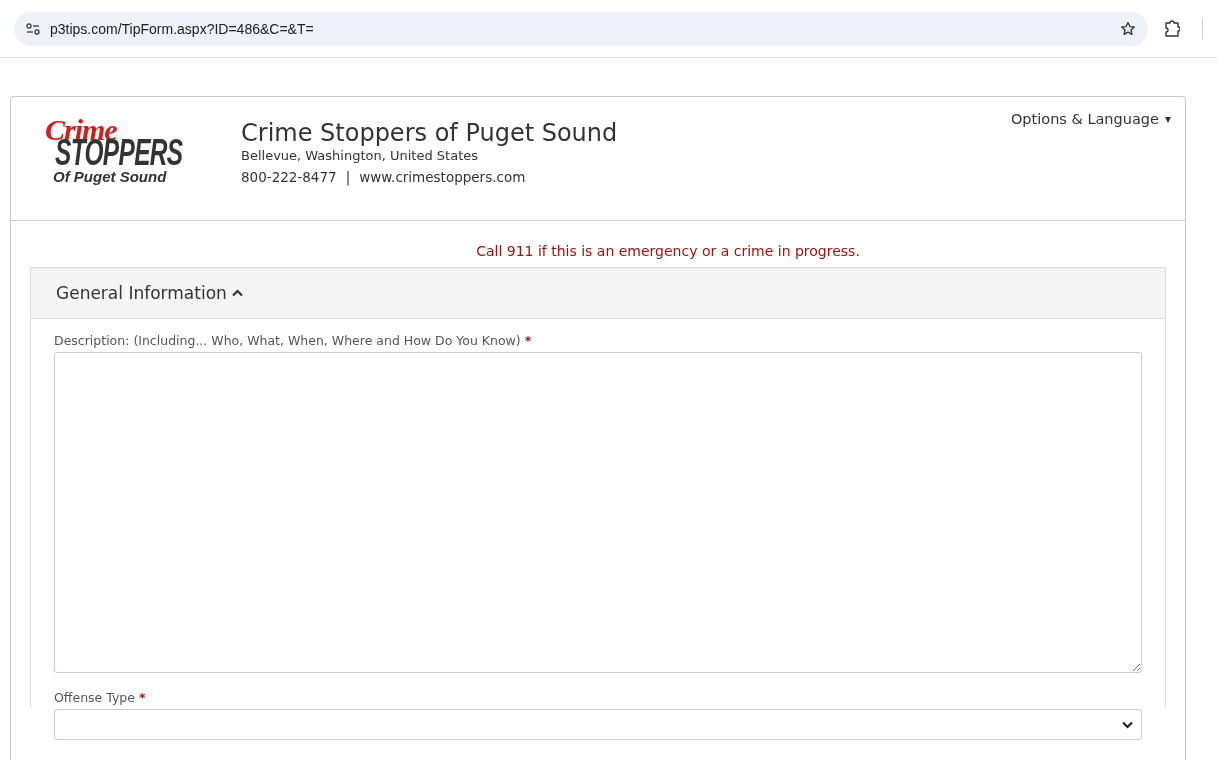 The height and width of the screenshot is (760, 1217). I want to click on logo-subtitle-text: Of Puget Sound, so click(110, 176).